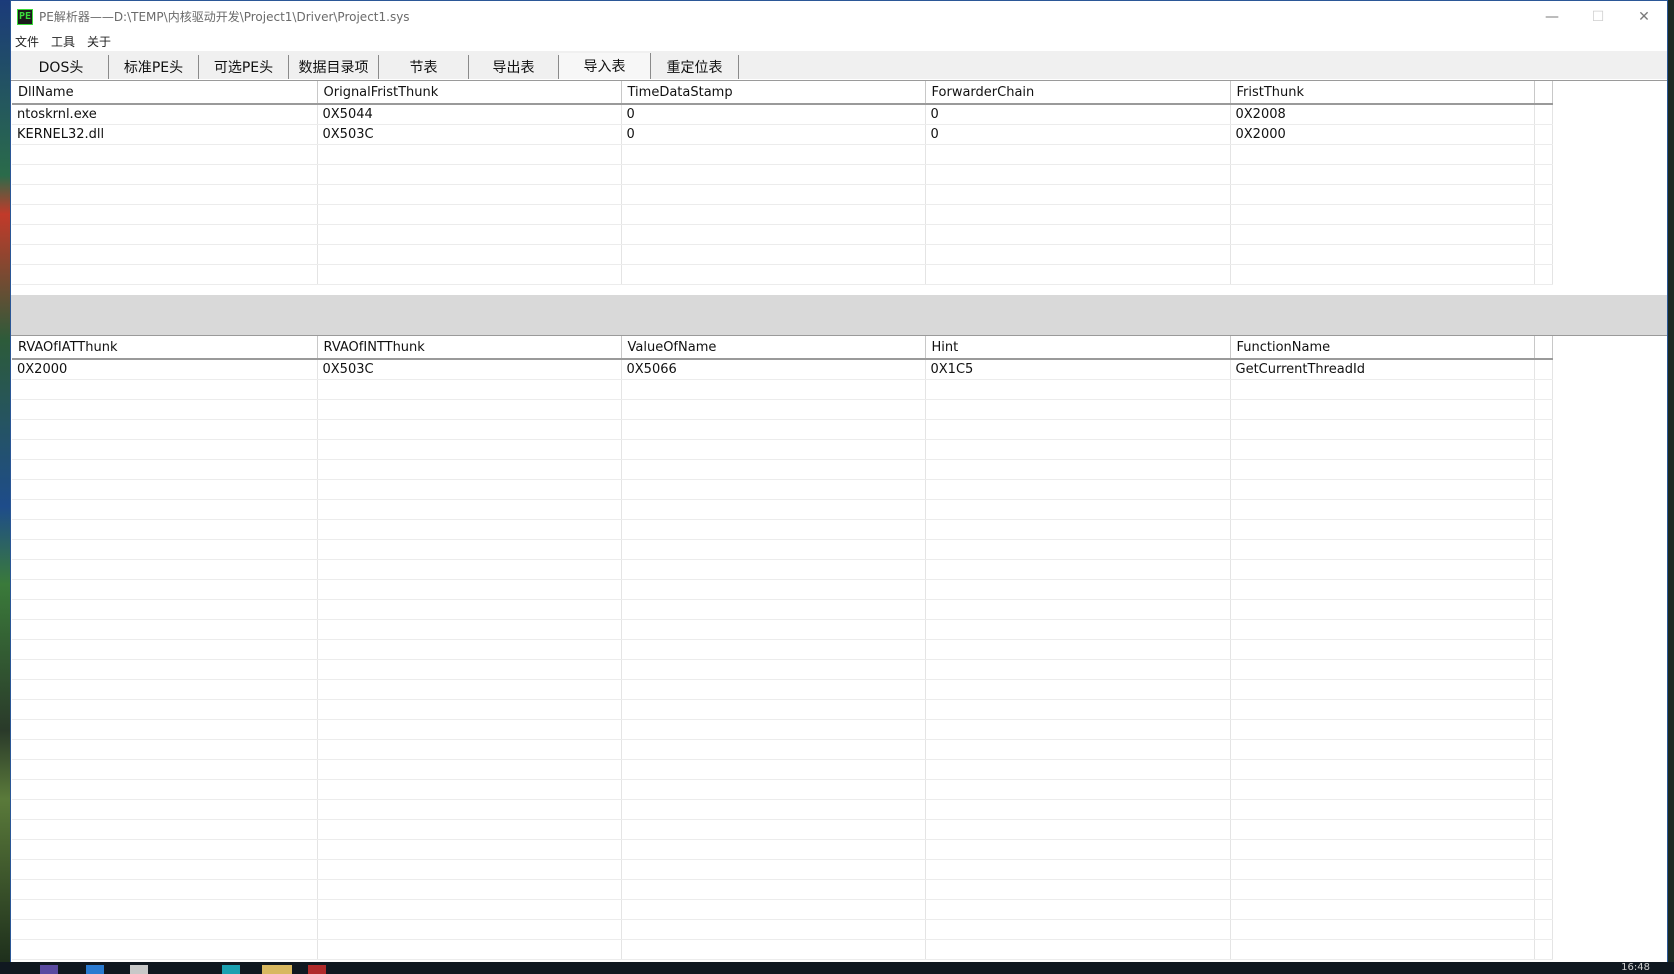 This screenshot has height=974, width=1674. Describe the element at coordinates (782, 134) in the screenshot. I see `table-row: KERNEL32.dll 0X503C 0 0 0X2000` at that location.